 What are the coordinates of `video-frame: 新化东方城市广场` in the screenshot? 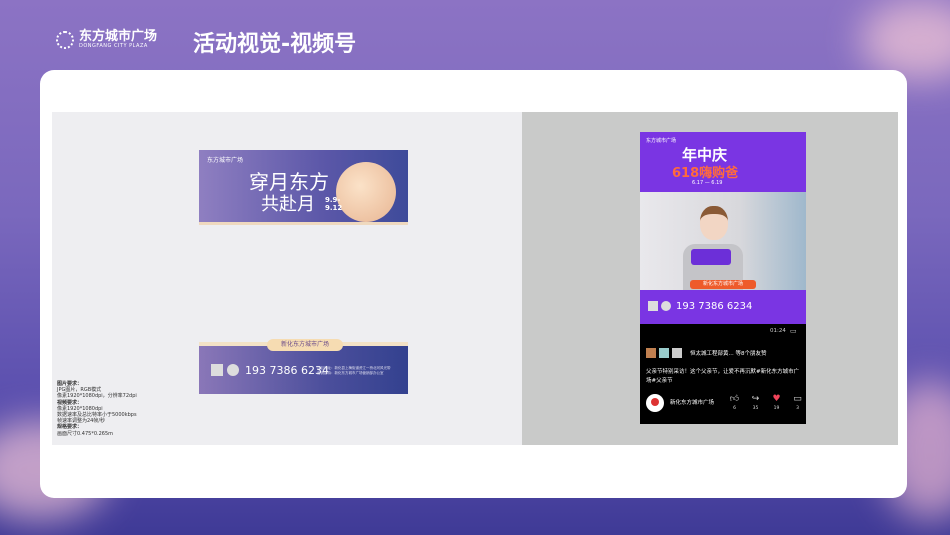 It's located at (723, 241).